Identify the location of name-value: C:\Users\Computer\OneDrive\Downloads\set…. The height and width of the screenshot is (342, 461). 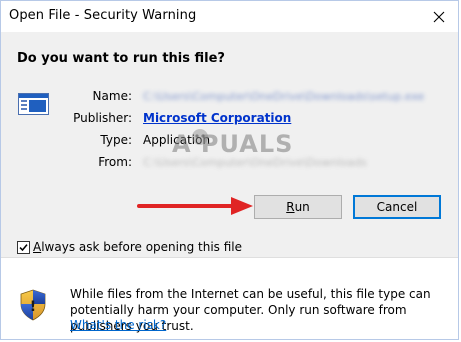
(284, 96).